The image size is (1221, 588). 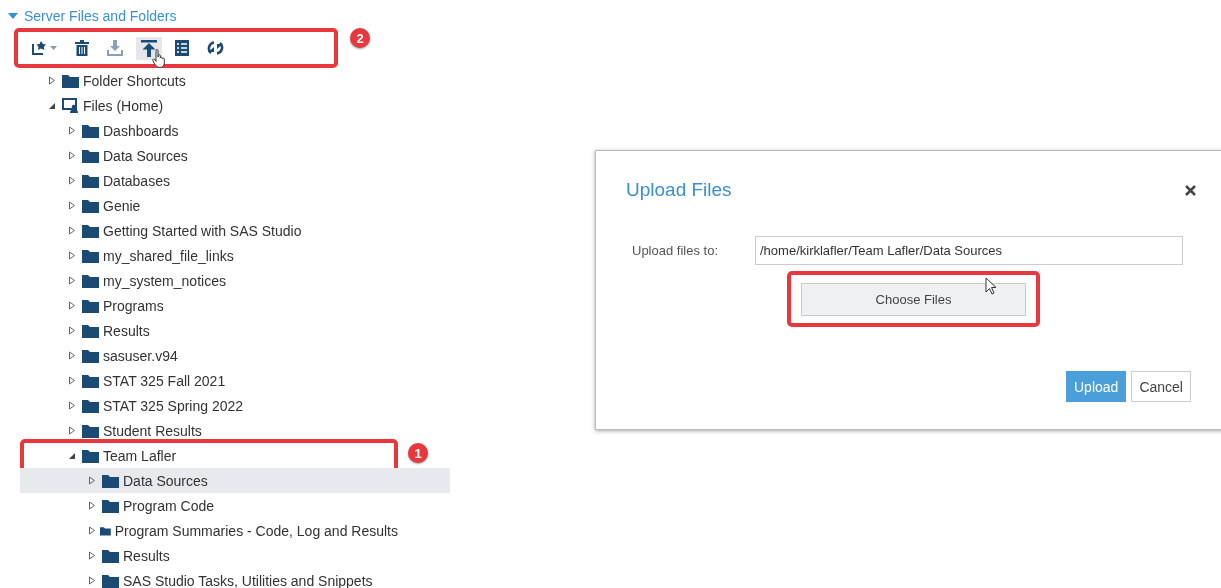 What do you see at coordinates (1161, 386) in the screenshot?
I see `cancel-button: Cancel` at bounding box center [1161, 386].